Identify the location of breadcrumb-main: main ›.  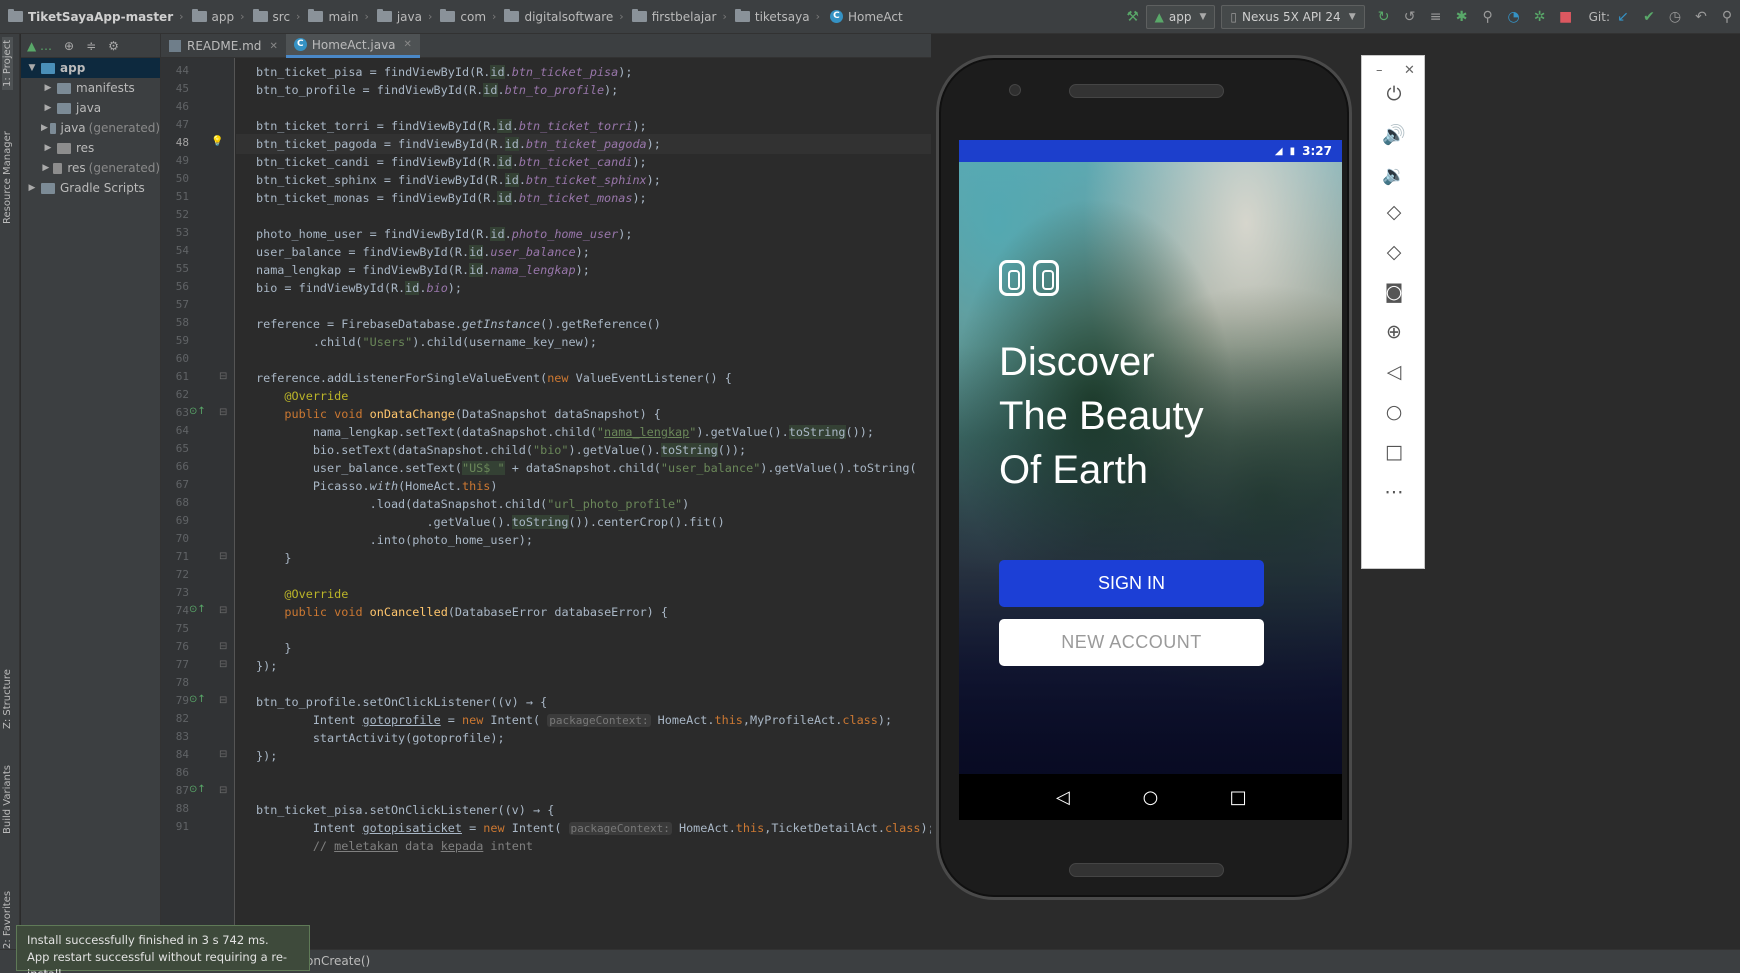
(334, 17).